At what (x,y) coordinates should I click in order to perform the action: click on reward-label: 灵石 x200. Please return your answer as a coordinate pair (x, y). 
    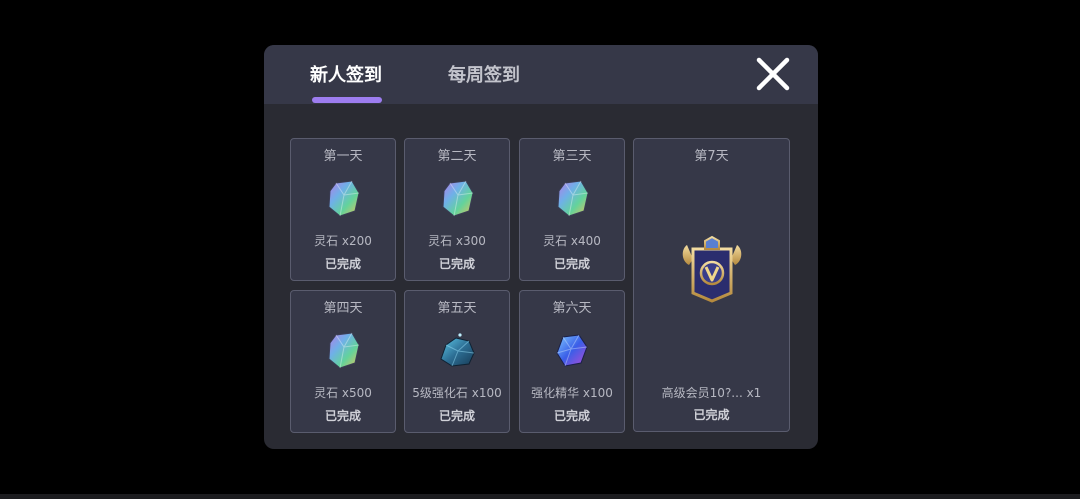
    Looking at the image, I should click on (343, 241).